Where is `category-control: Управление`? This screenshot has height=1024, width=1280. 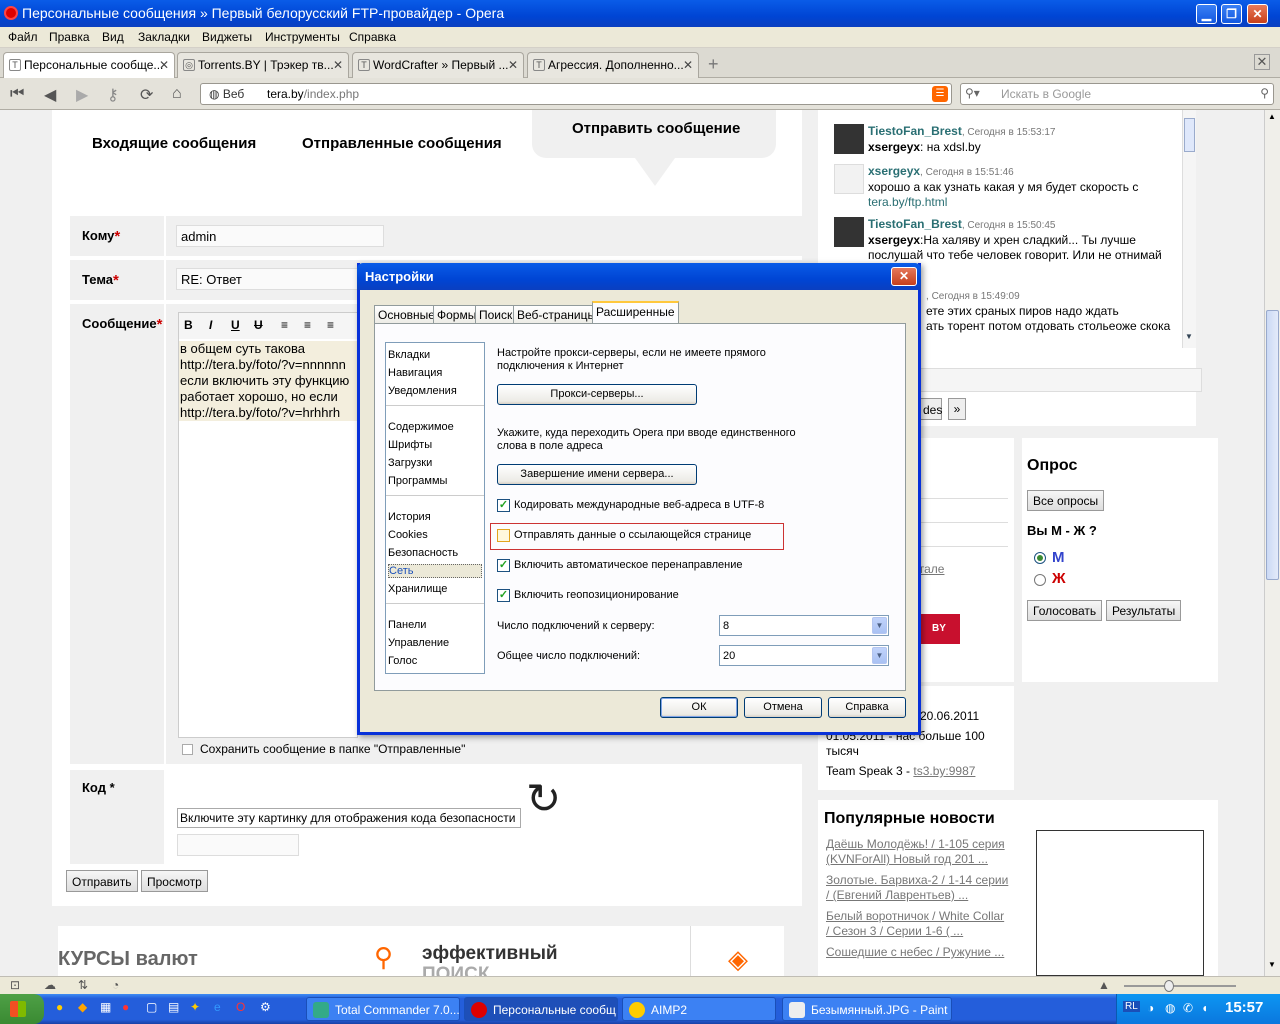 category-control: Управление is located at coordinates (418, 643).